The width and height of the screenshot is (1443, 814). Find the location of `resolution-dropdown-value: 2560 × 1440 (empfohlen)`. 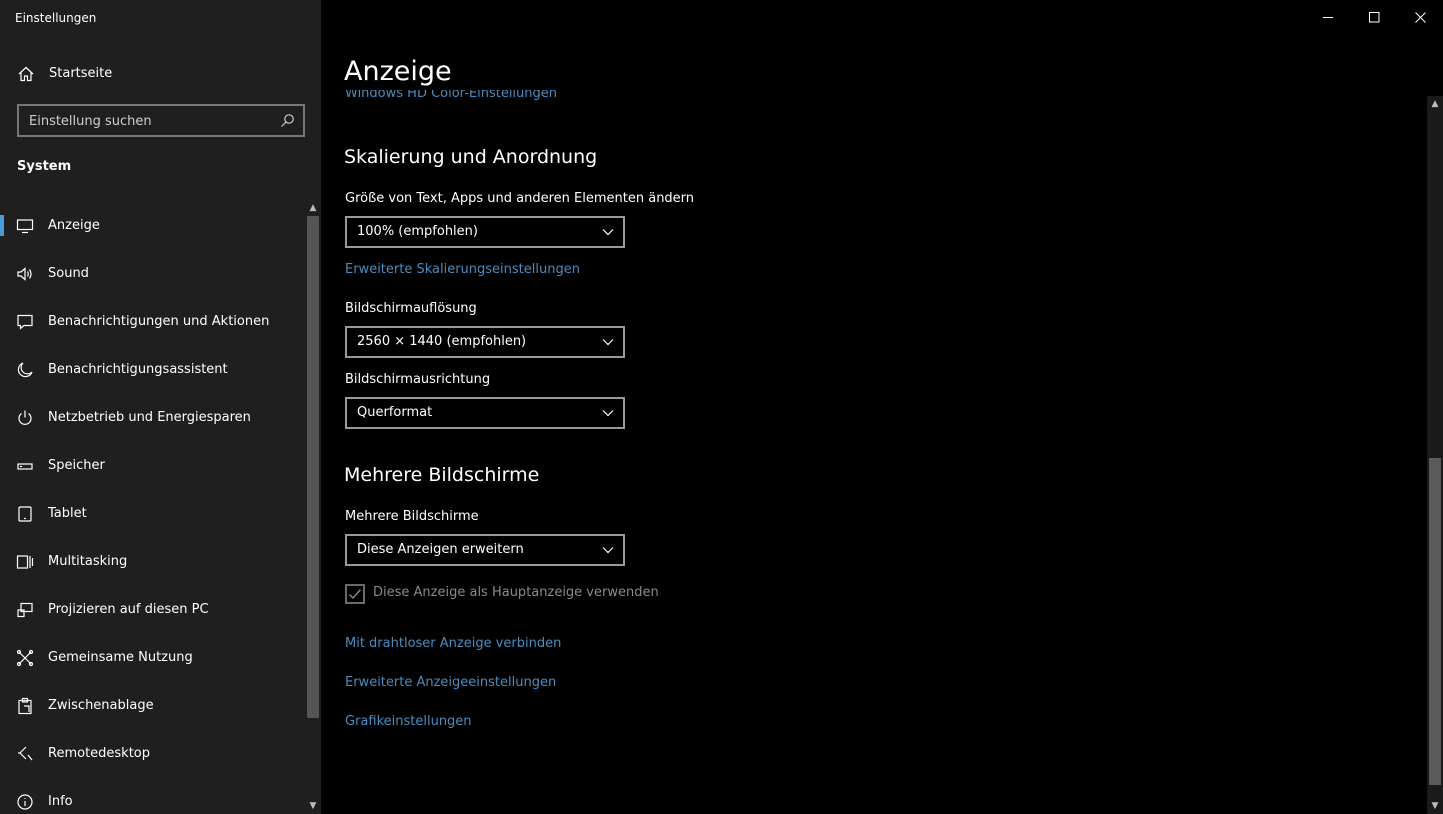

resolution-dropdown-value: 2560 × 1440 (empfohlen) is located at coordinates (442, 341).